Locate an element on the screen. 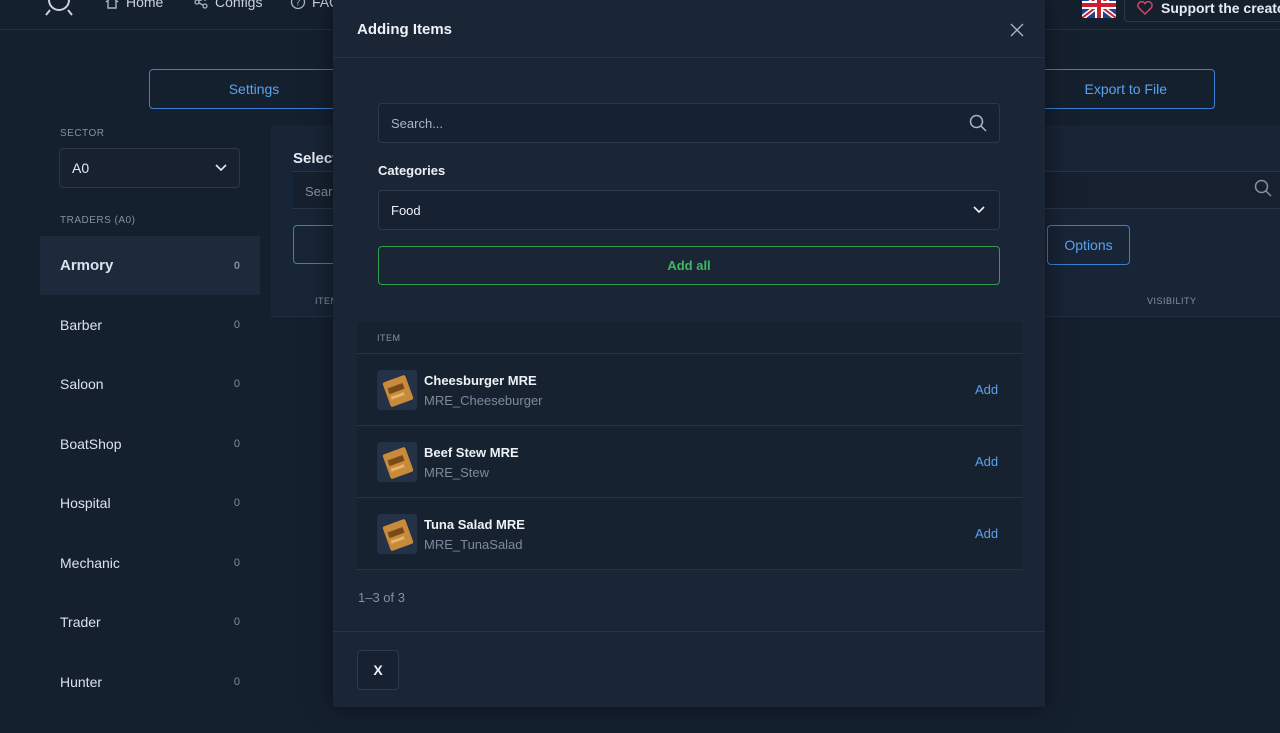  item-name: Beef Stew MRE is located at coordinates (471, 452).